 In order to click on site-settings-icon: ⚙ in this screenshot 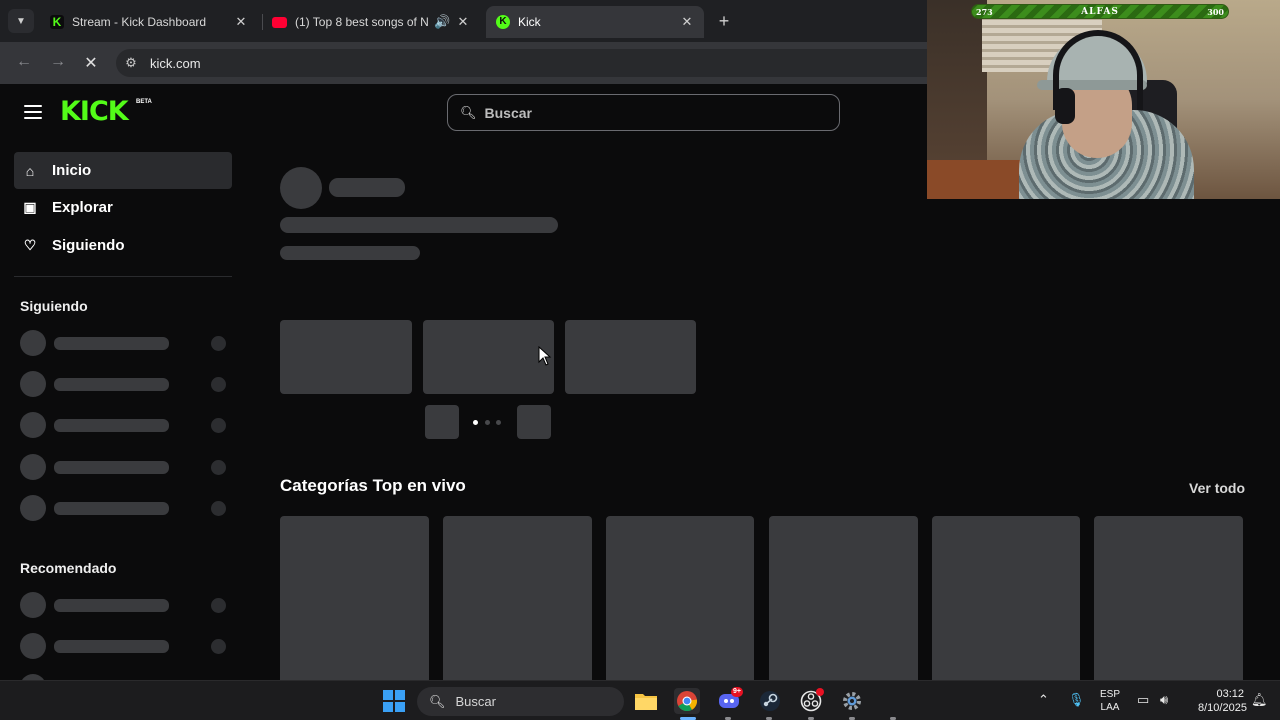, I will do `click(131, 63)`.